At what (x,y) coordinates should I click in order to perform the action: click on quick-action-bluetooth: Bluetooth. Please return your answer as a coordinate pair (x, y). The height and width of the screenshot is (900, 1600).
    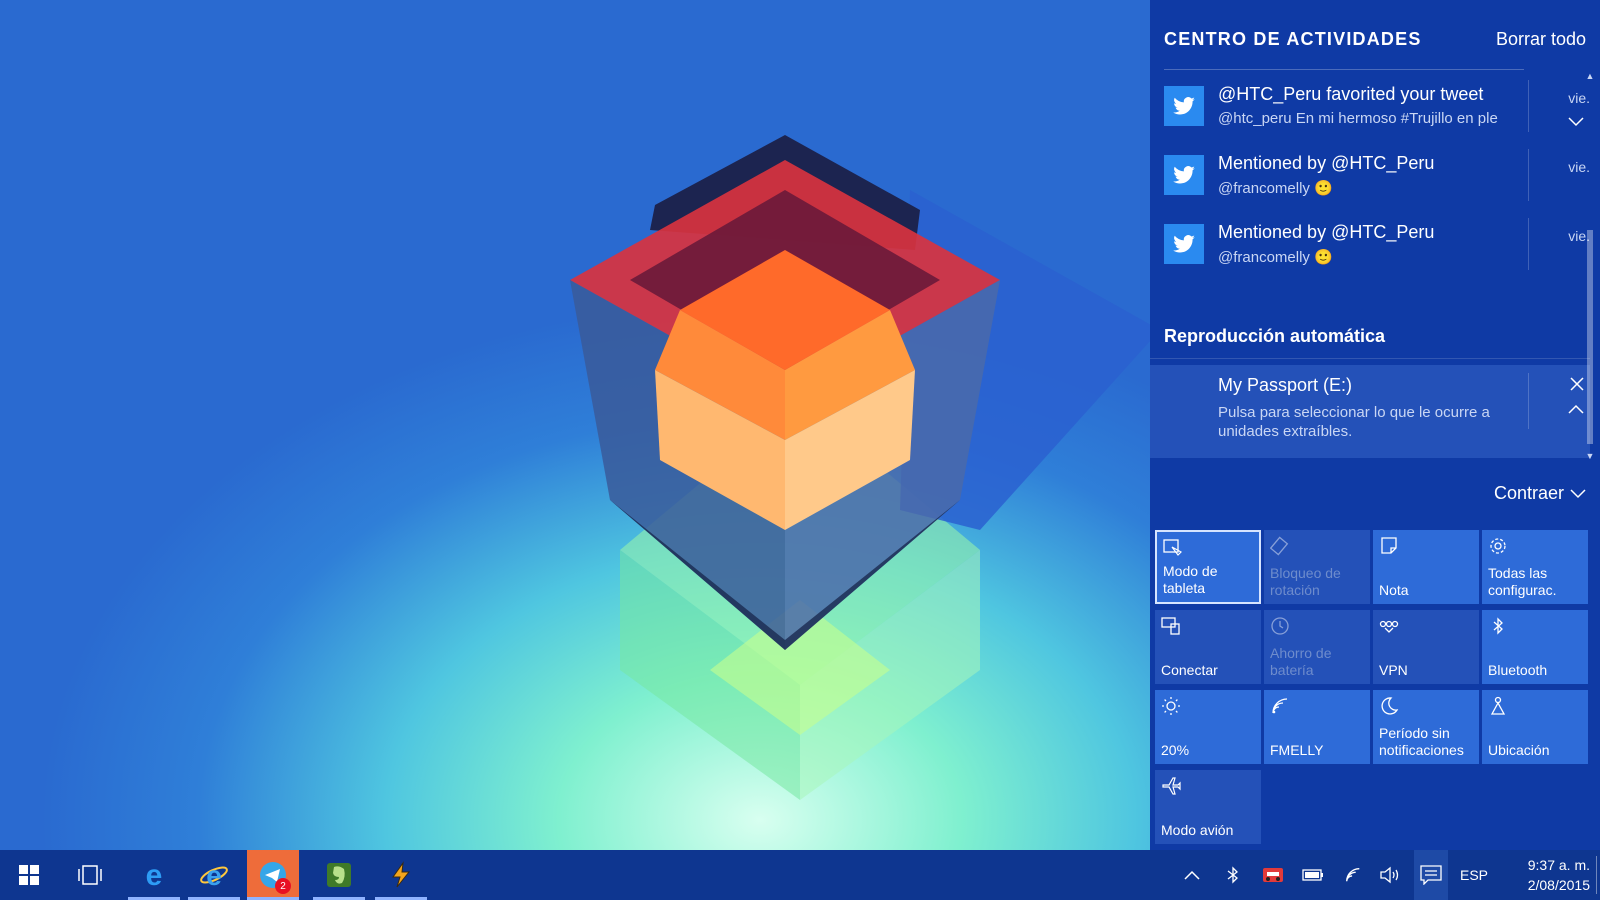
    Looking at the image, I should click on (1535, 647).